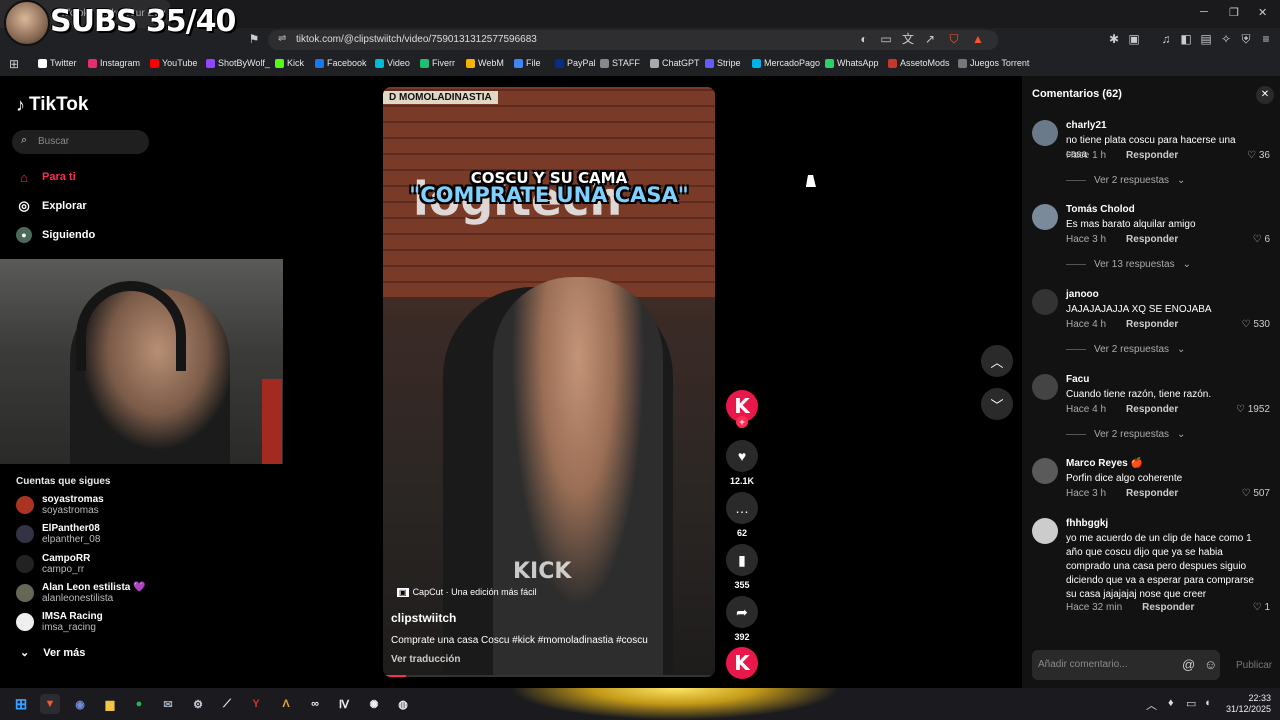 The width and height of the screenshot is (1280, 720). What do you see at coordinates (256, 704) in the screenshot?
I see `app-icon-2: Y` at bounding box center [256, 704].